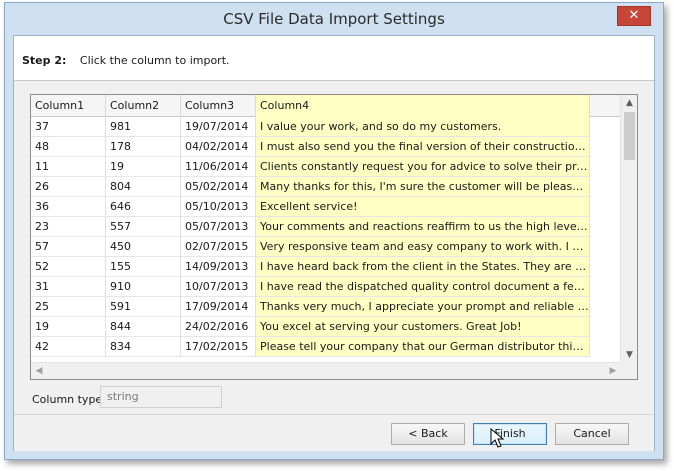  What do you see at coordinates (629, 136) in the screenshot?
I see `scroll-thumb` at bounding box center [629, 136].